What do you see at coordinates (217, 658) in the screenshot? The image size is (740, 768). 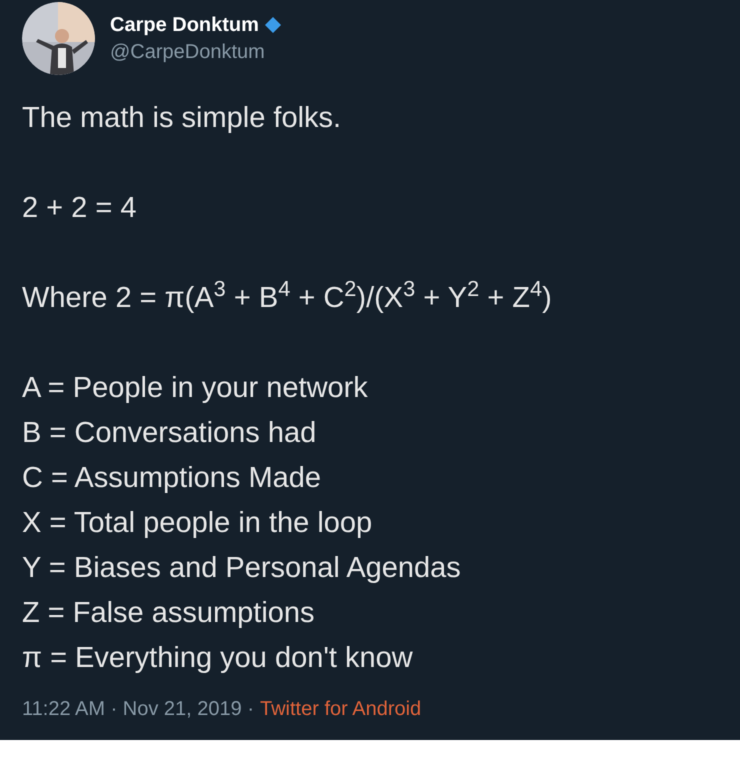 I see `tweet-text-line: π = Everything you don't know` at bounding box center [217, 658].